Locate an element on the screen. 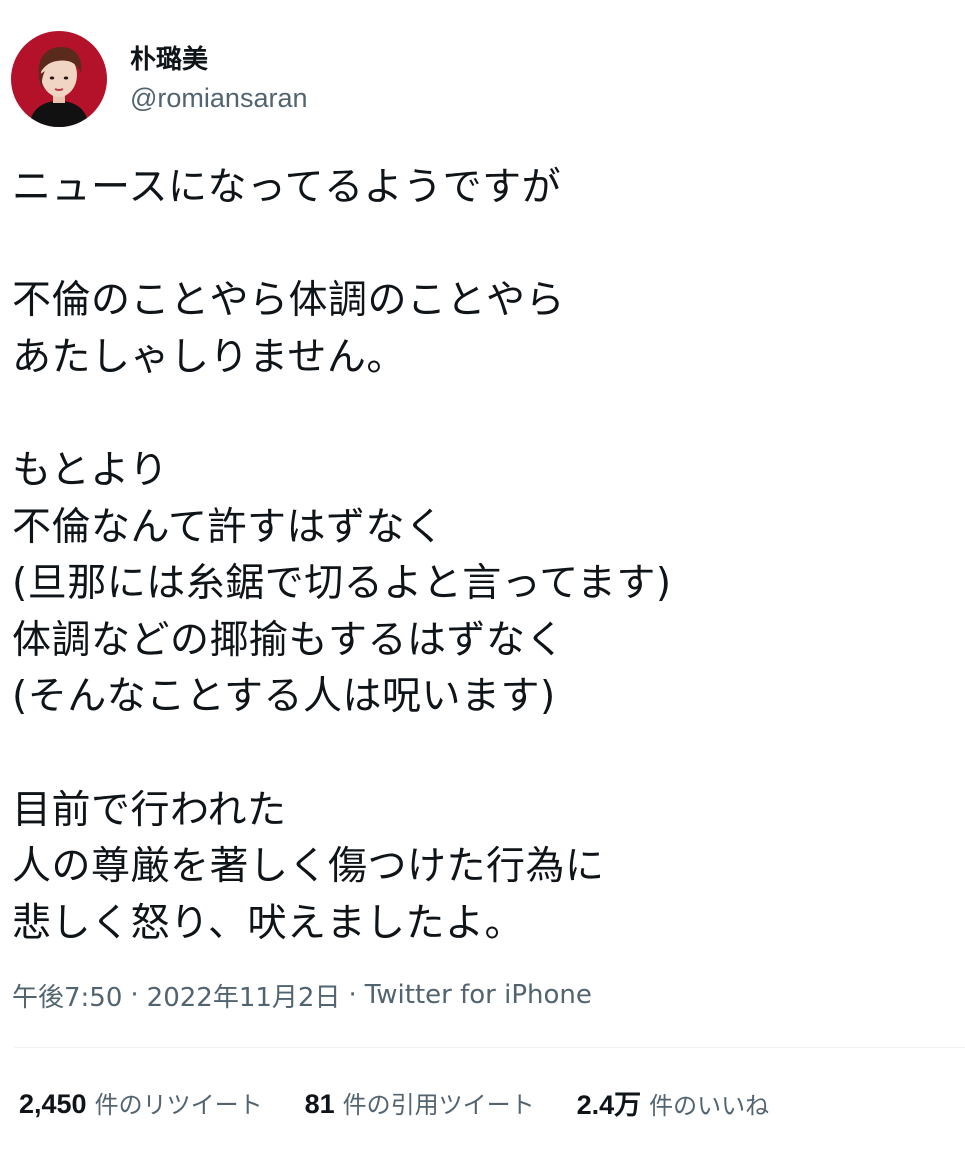 The image size is (965, 1153). quotes-count: 81 is located at coordinates (319, 1103).